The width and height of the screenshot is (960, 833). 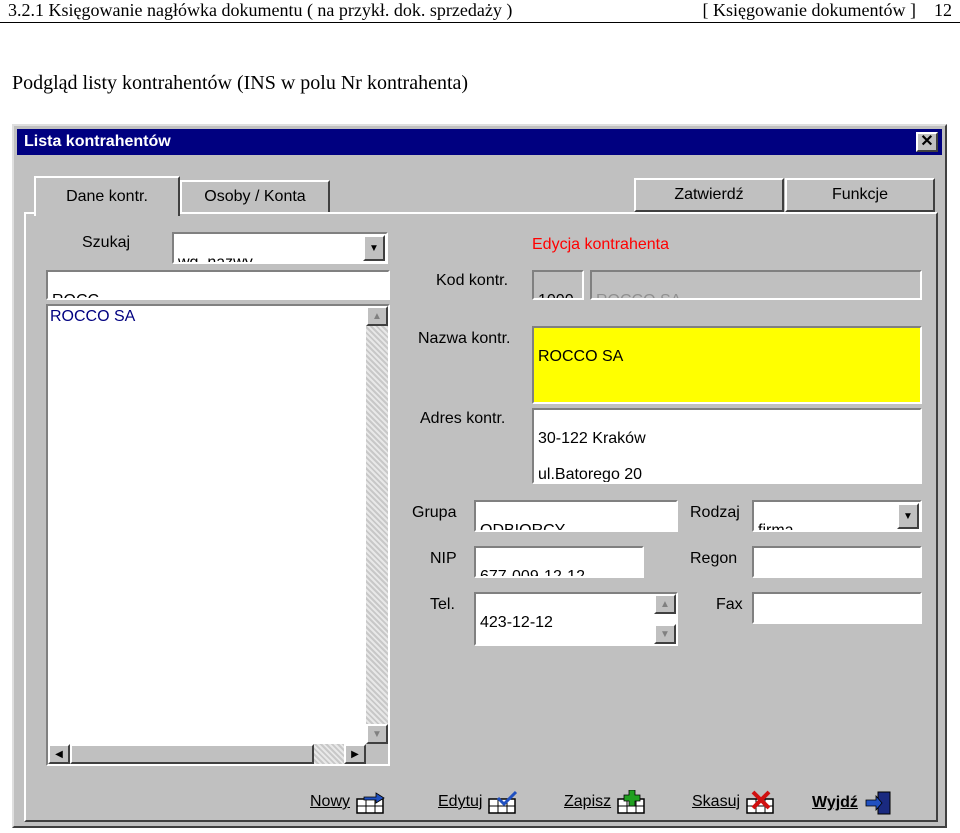 I want to click on scroll-corner, so click(x=377, y=754).